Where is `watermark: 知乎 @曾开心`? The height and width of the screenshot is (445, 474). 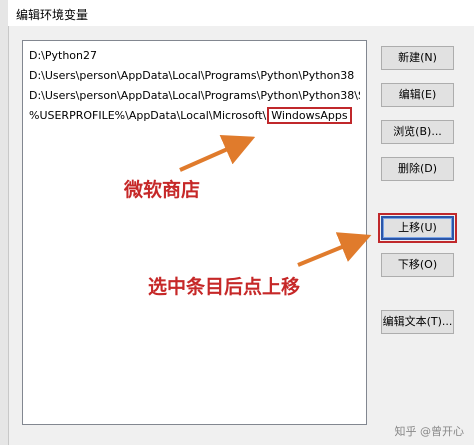 watermark: 知乎 @曾开心 is located at coordinates (429, 431).